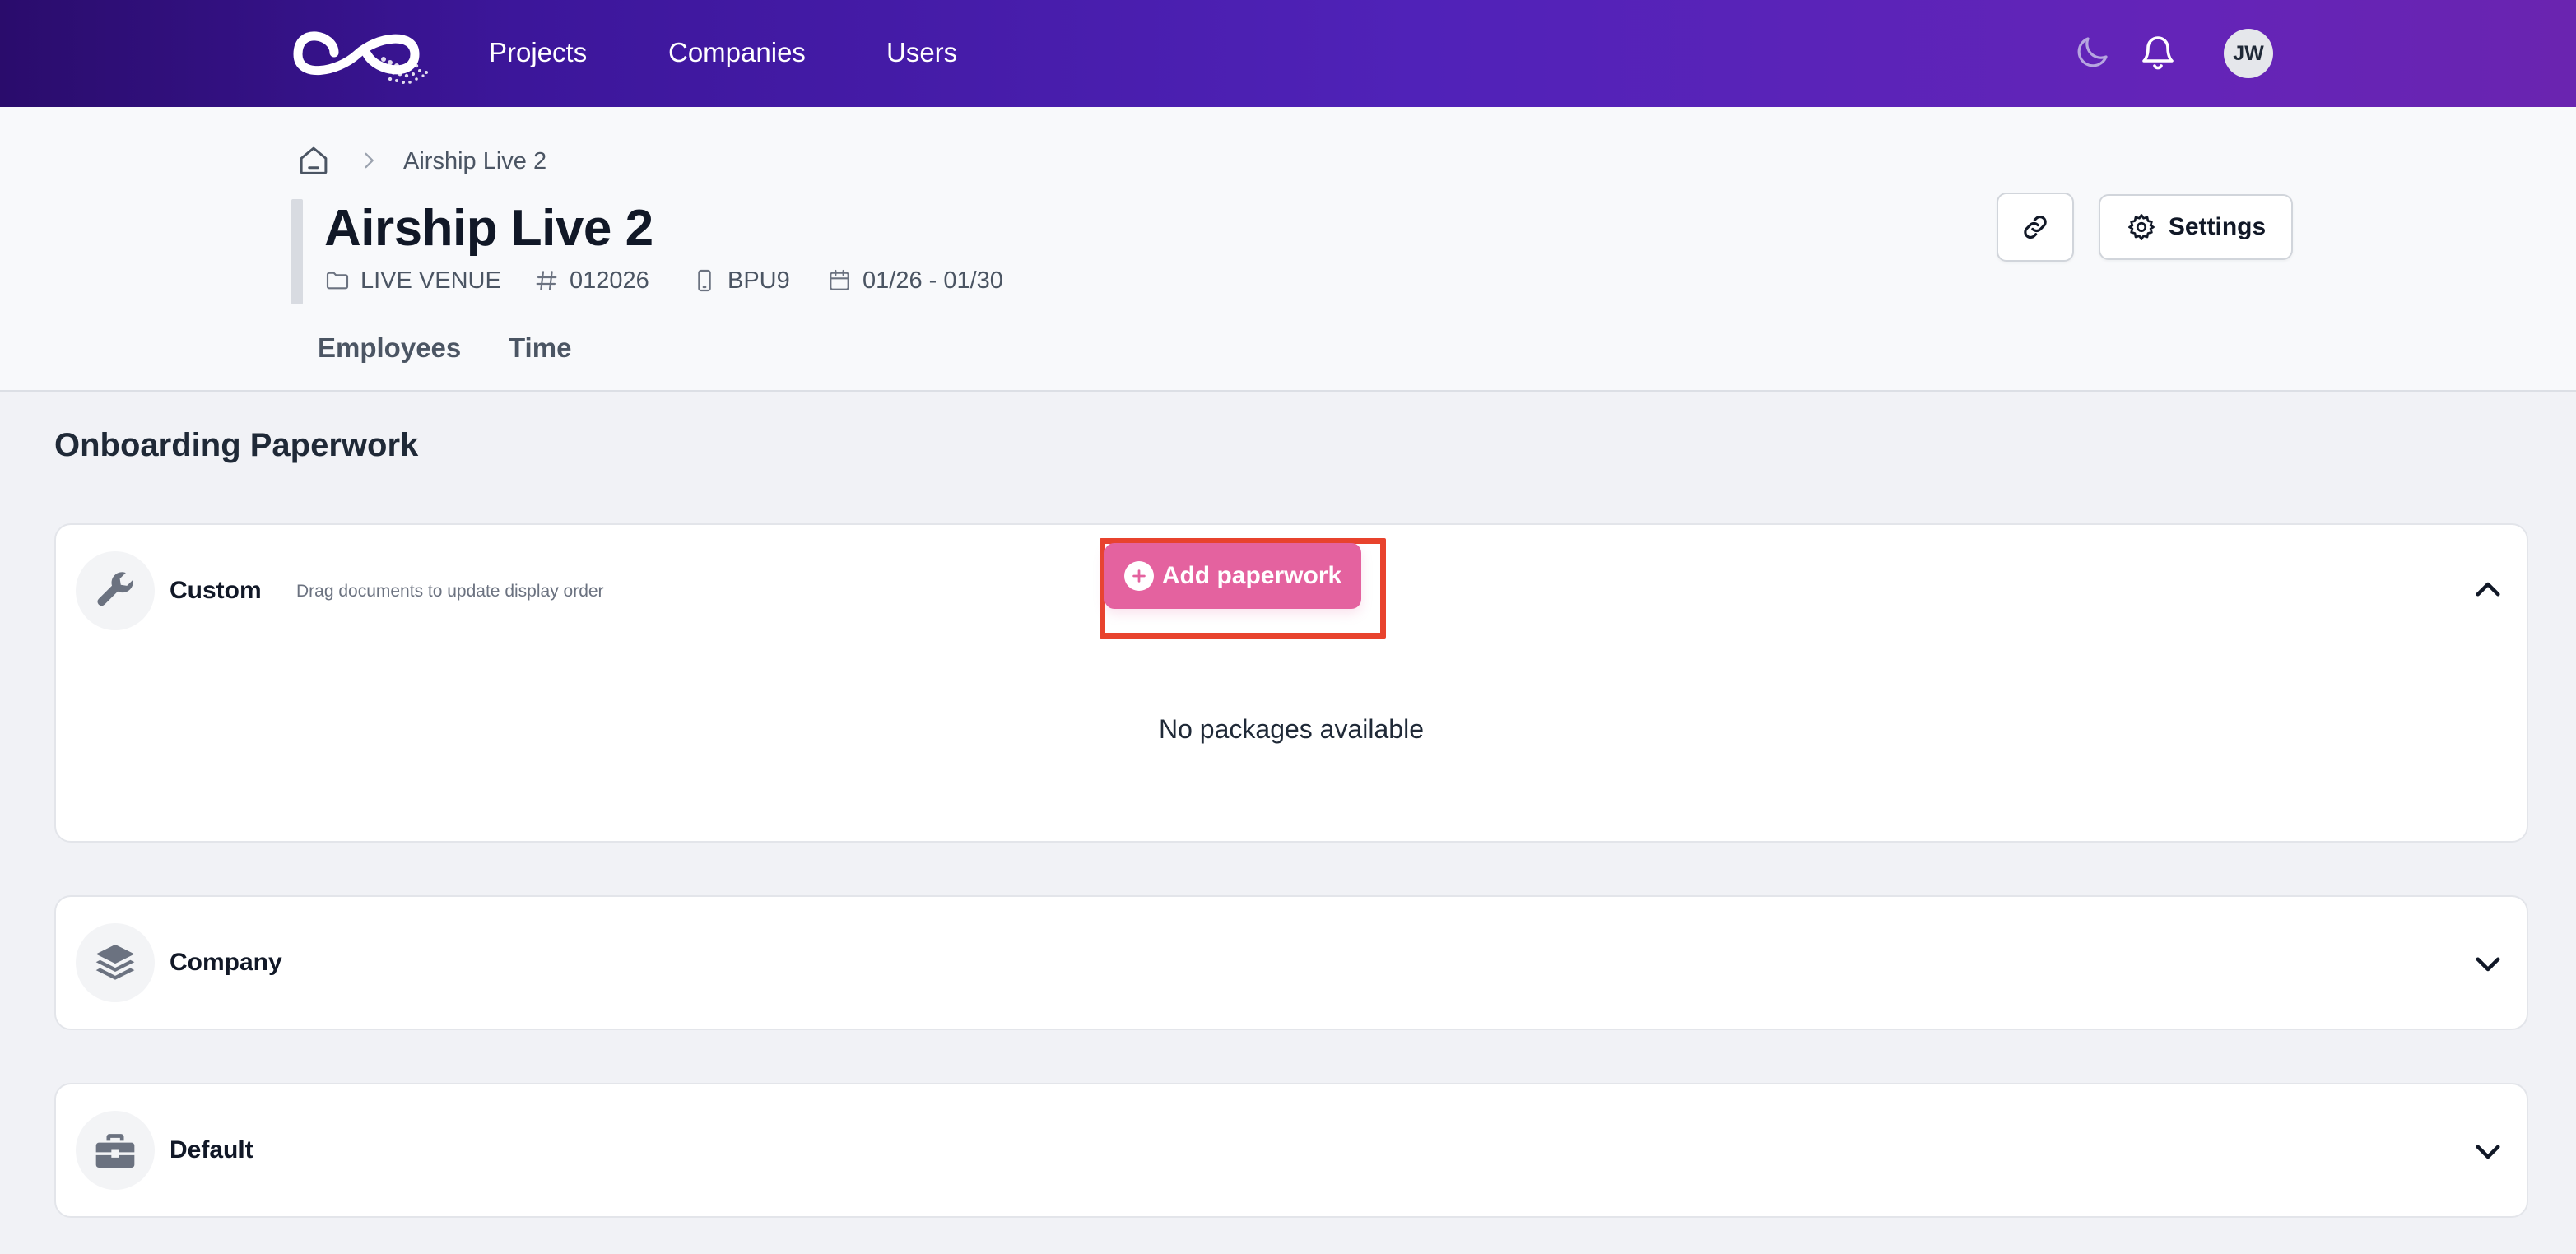  I want to click on meta-project-code: BPU9, so click(740, 280).